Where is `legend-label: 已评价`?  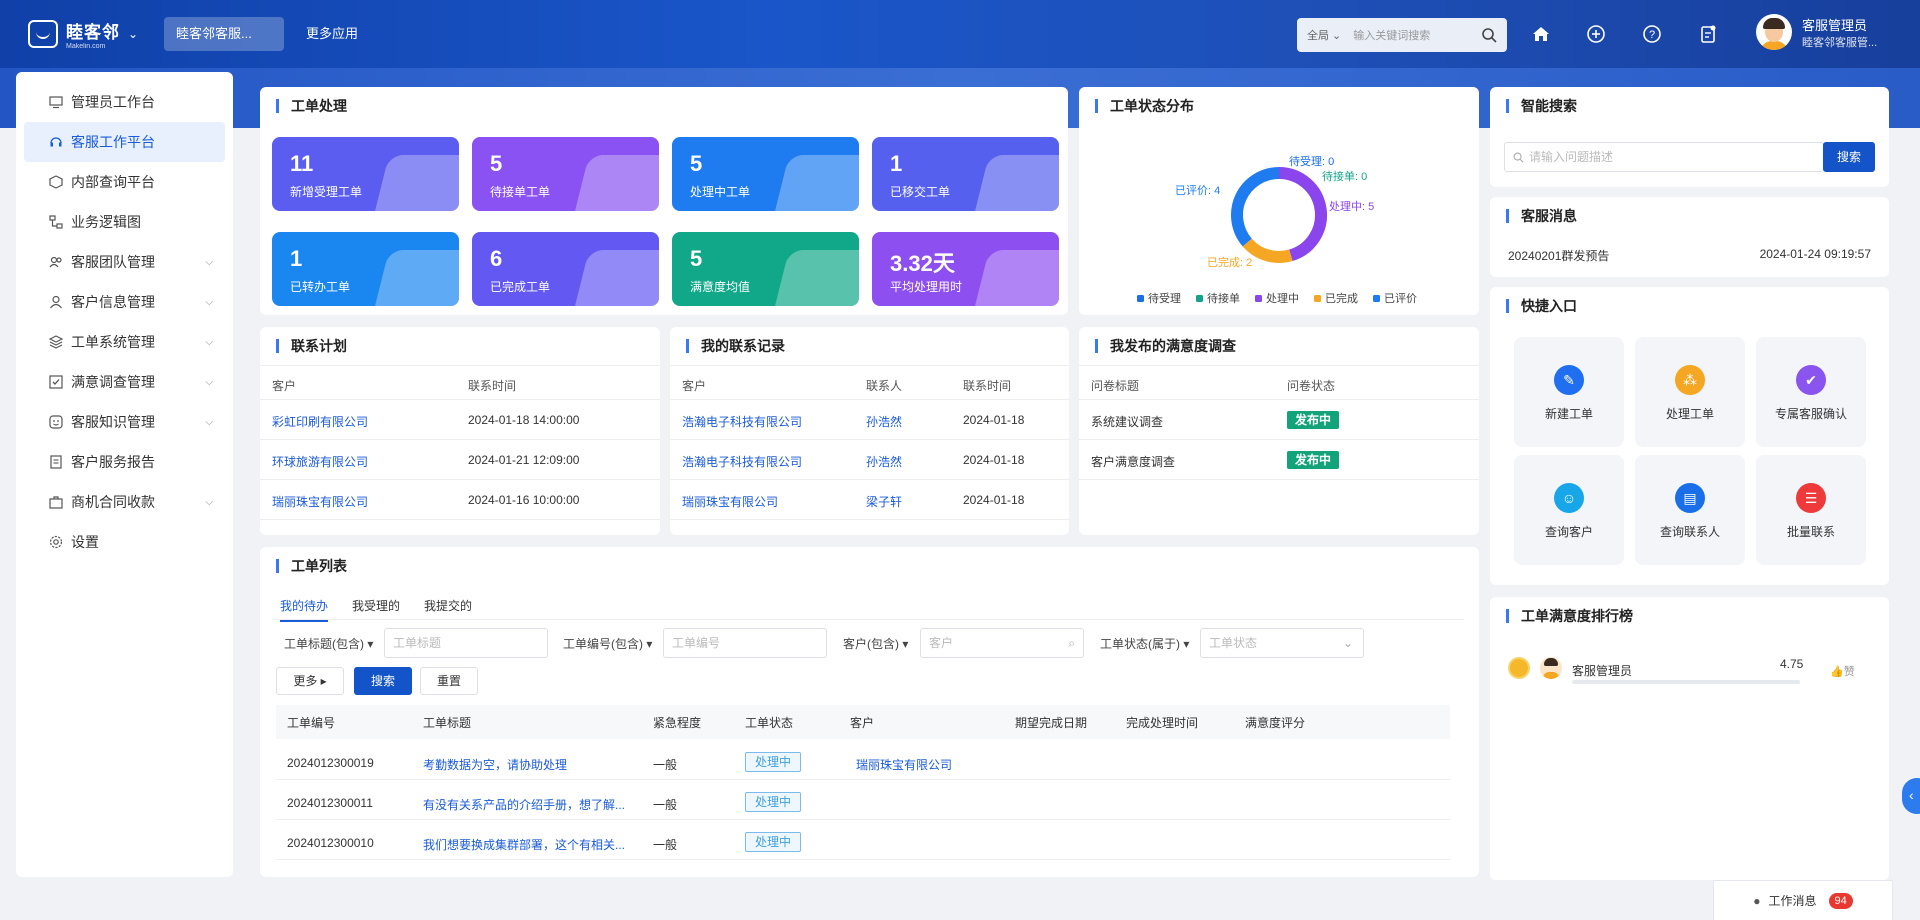 legend-label: 已评价 is located at coordinates (1400, 298).